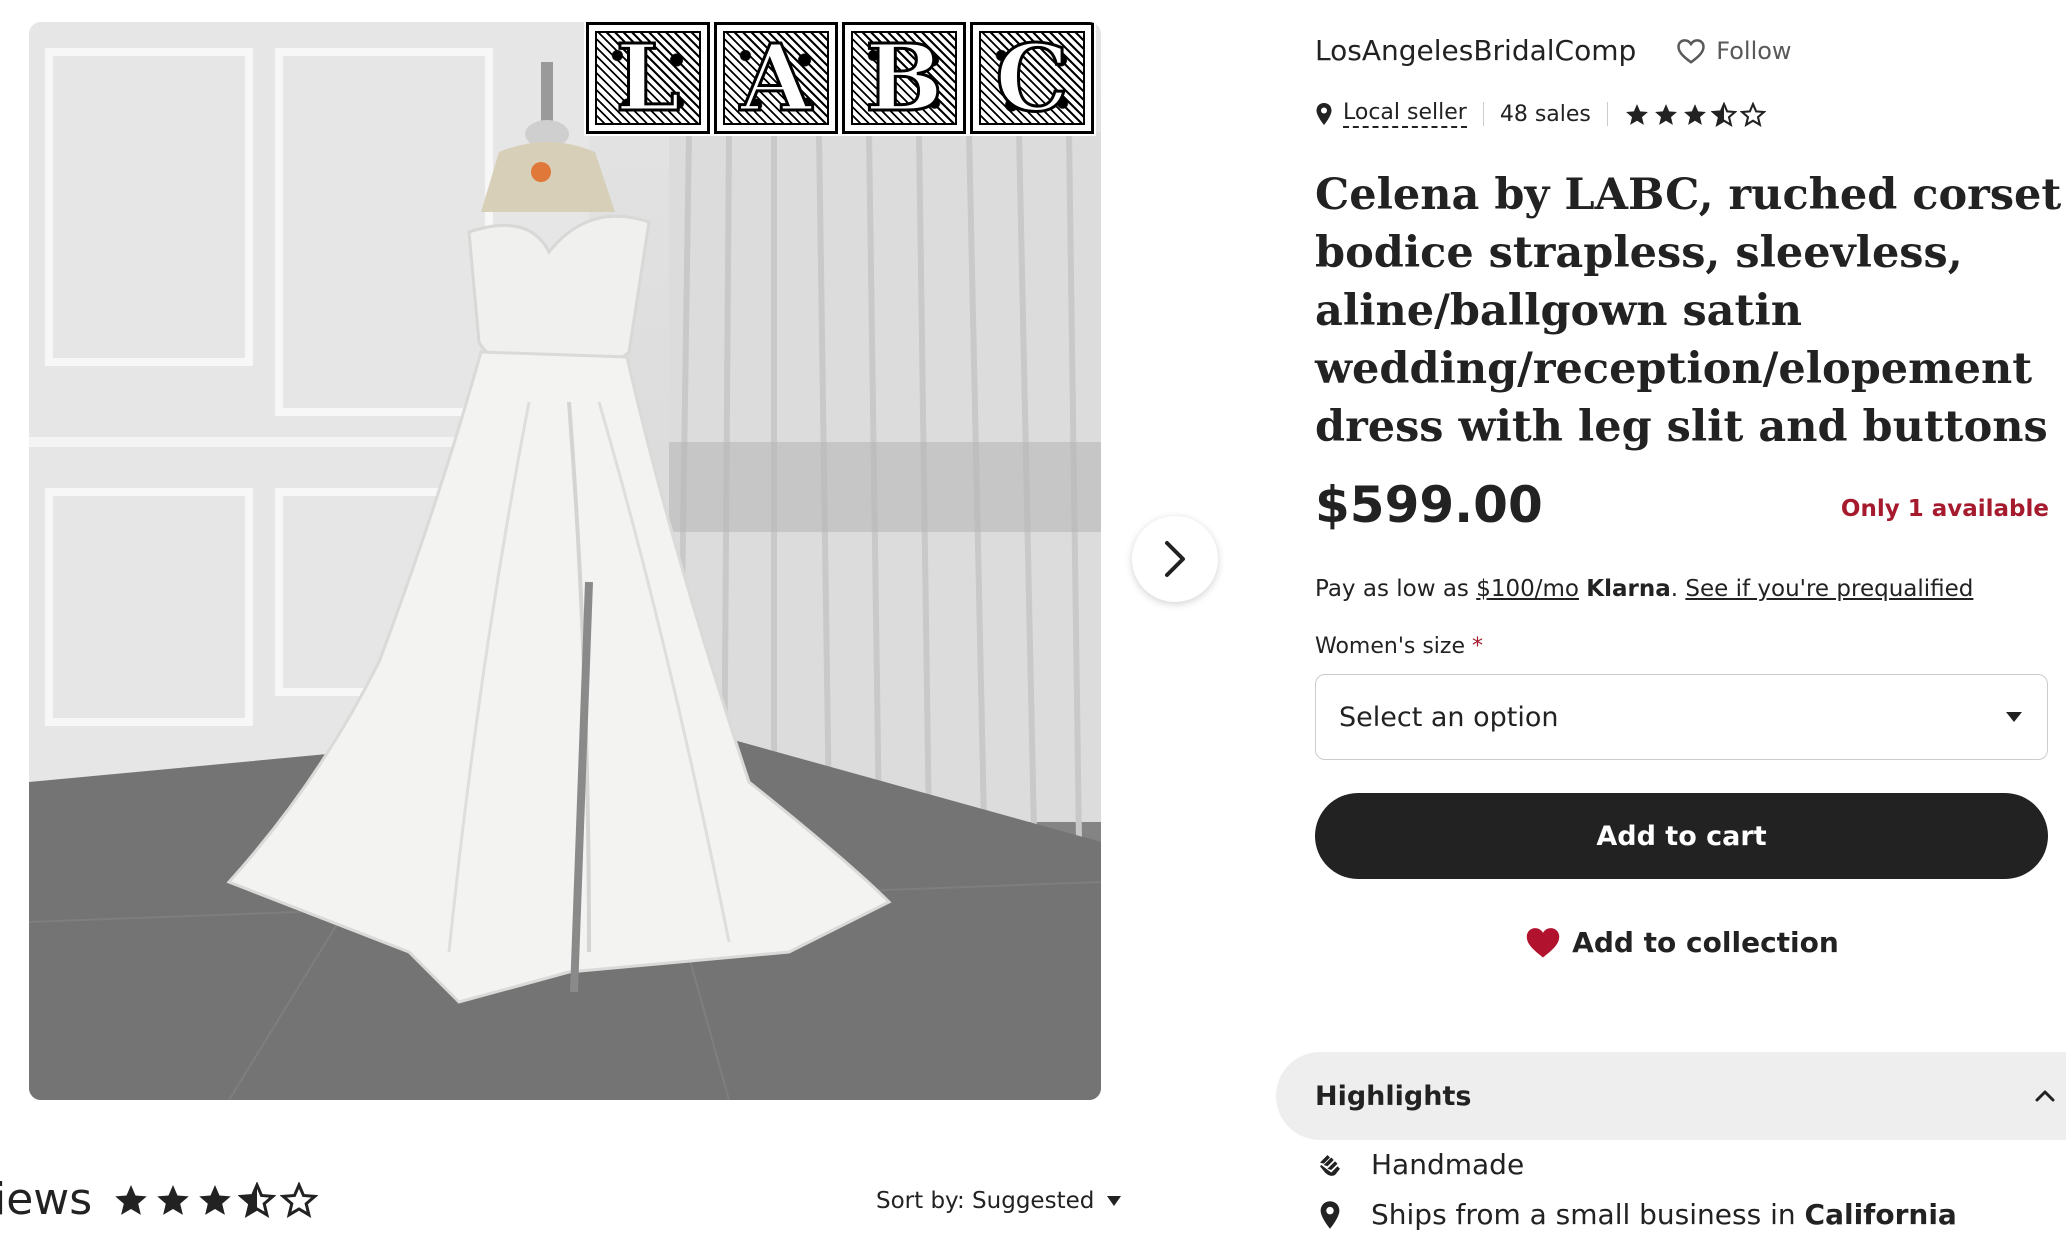 This screenshot has height=1244, width=2066. I want to click on size-label: Women's size *, so click(1399, 646).